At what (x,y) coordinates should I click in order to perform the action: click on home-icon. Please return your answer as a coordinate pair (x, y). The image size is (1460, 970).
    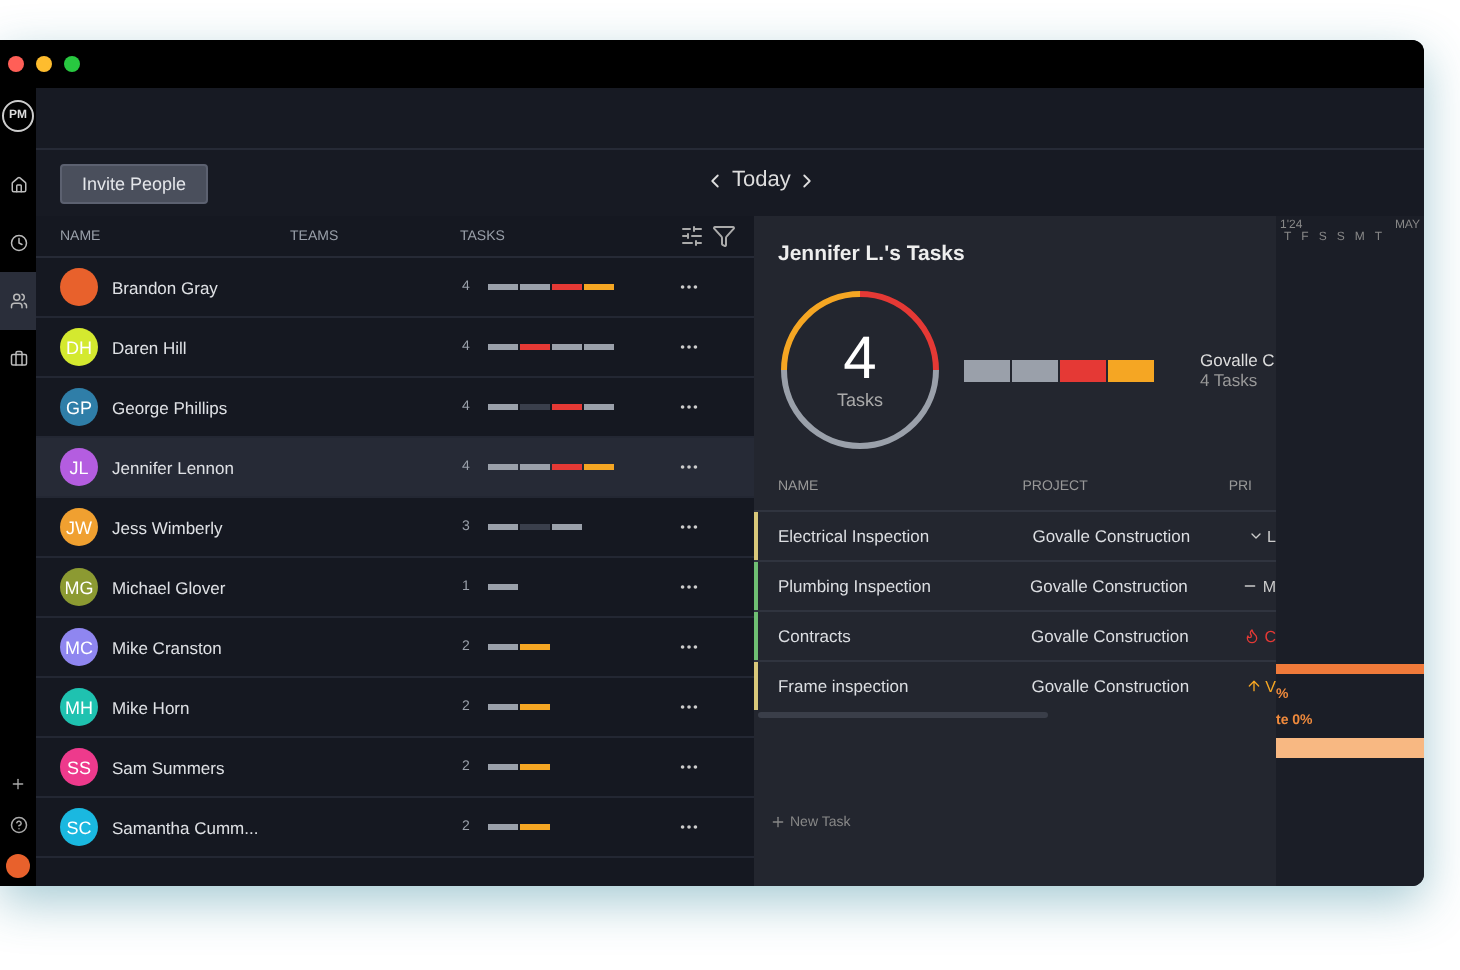
    Looking at the image, I should click on (18, 185).